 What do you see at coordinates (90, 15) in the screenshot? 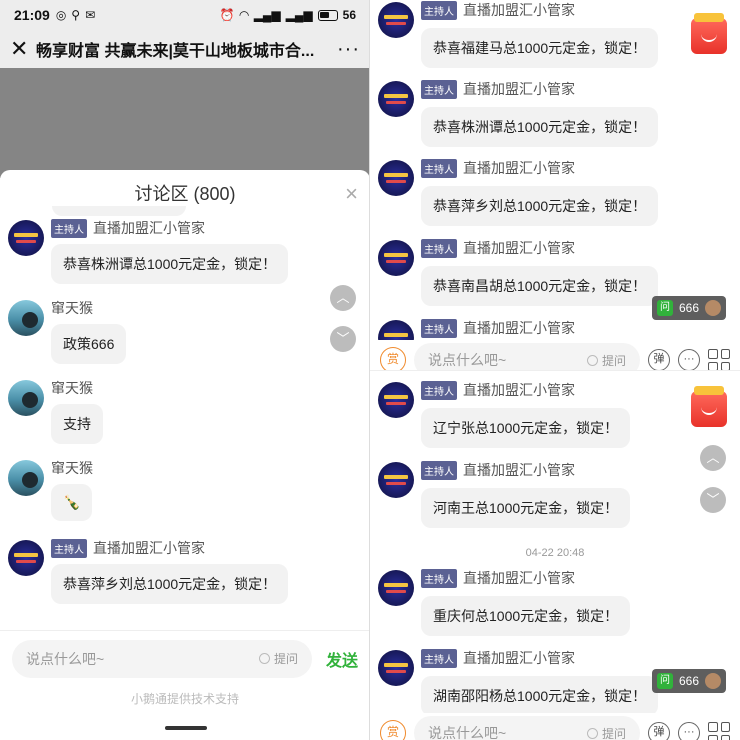
I see `mail-icon: ✉` at bounding box center [90, 15].